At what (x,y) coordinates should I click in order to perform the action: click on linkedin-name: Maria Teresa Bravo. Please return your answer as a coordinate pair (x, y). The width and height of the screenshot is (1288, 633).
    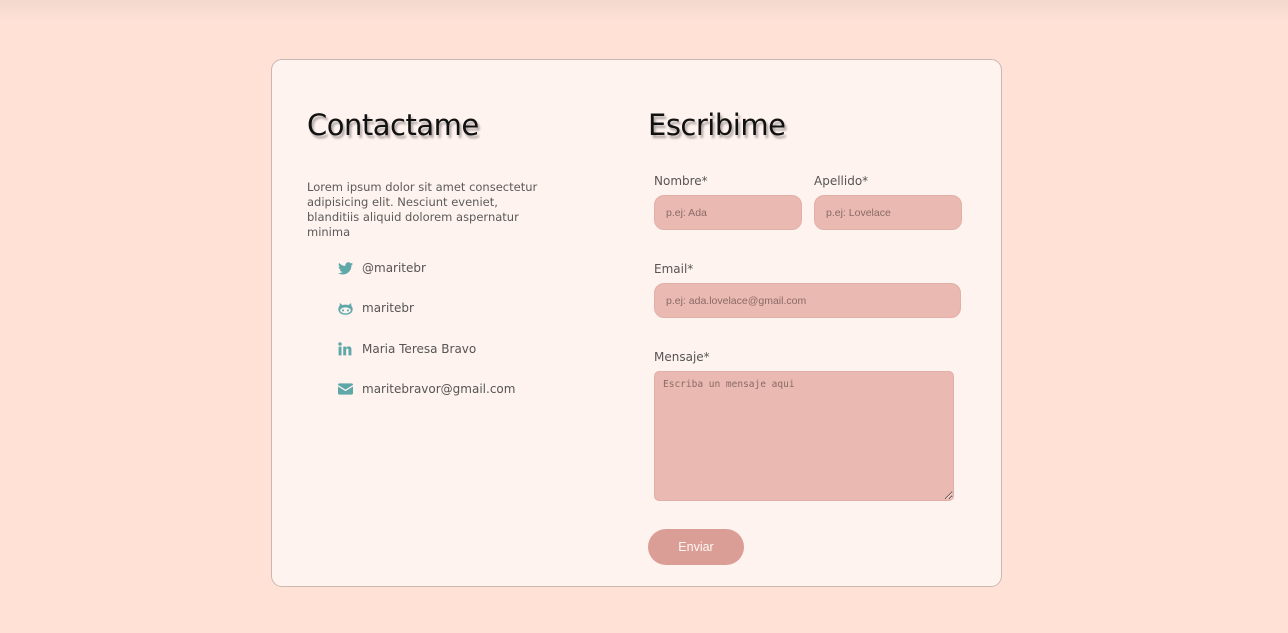
    Looking at the image, I should click on (419, 349).